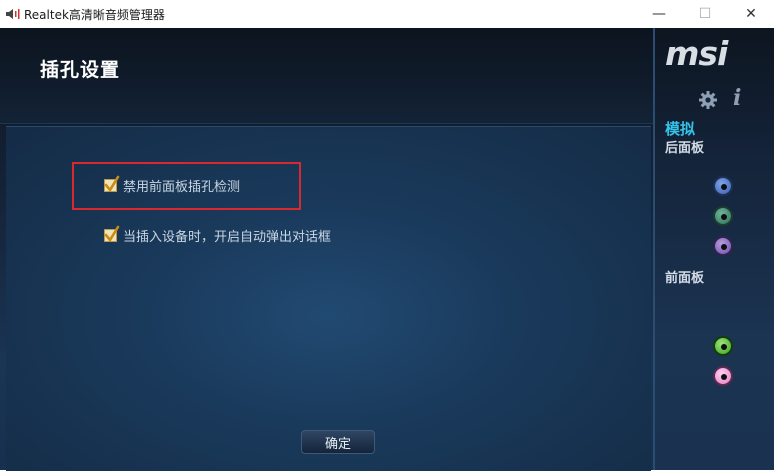 Image resolution: width=774 pixels, height=471 pixels. Describe the element at coordinates (13, 14) in the screenshot. I see `realtek-speaker-icon` at that location.